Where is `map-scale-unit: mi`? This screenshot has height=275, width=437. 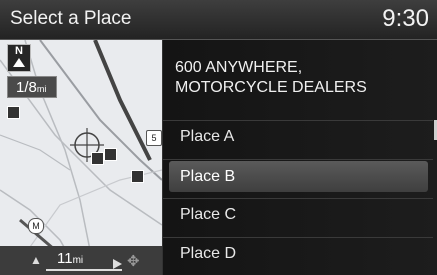
map-scale-unit: mi is located at coordinates (41, 89).